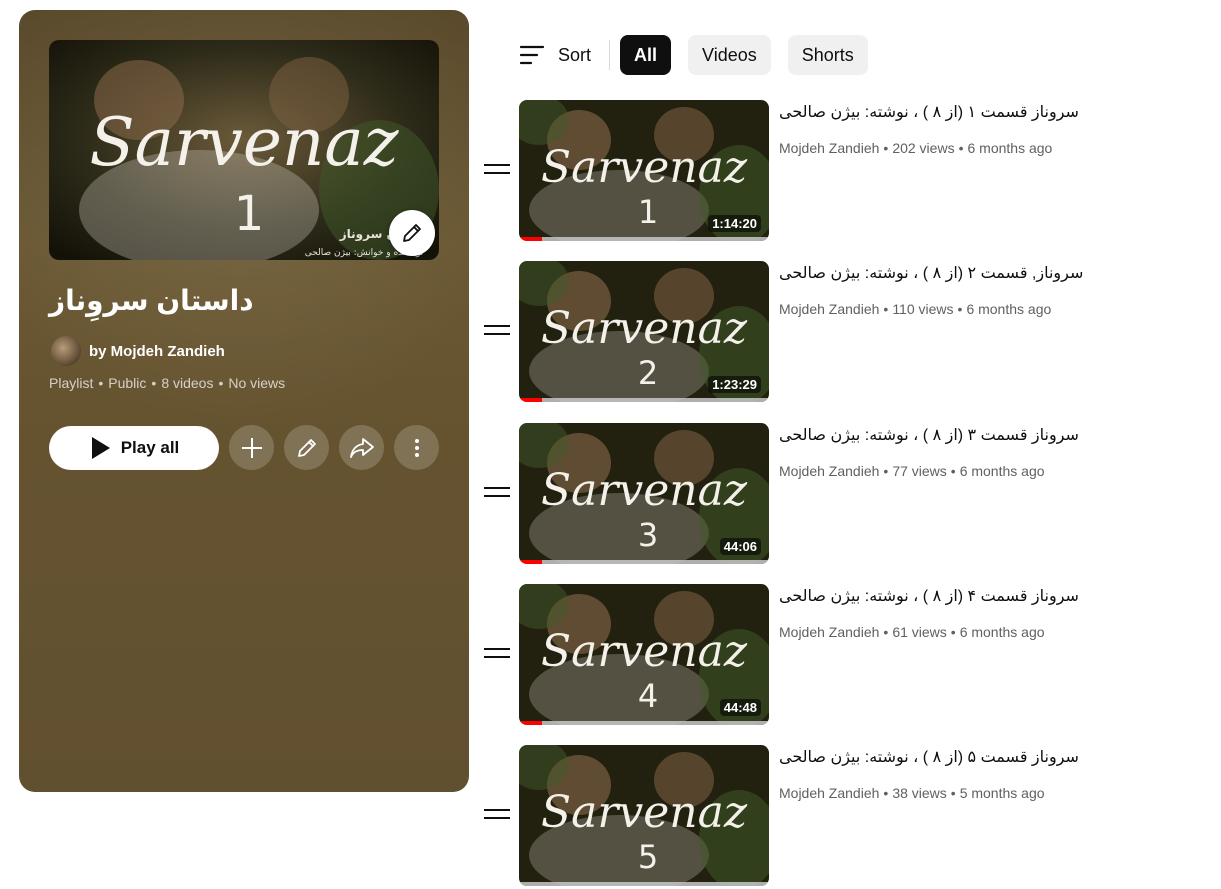  I want to click on duration-badge: 44:48, so click(740, 707).